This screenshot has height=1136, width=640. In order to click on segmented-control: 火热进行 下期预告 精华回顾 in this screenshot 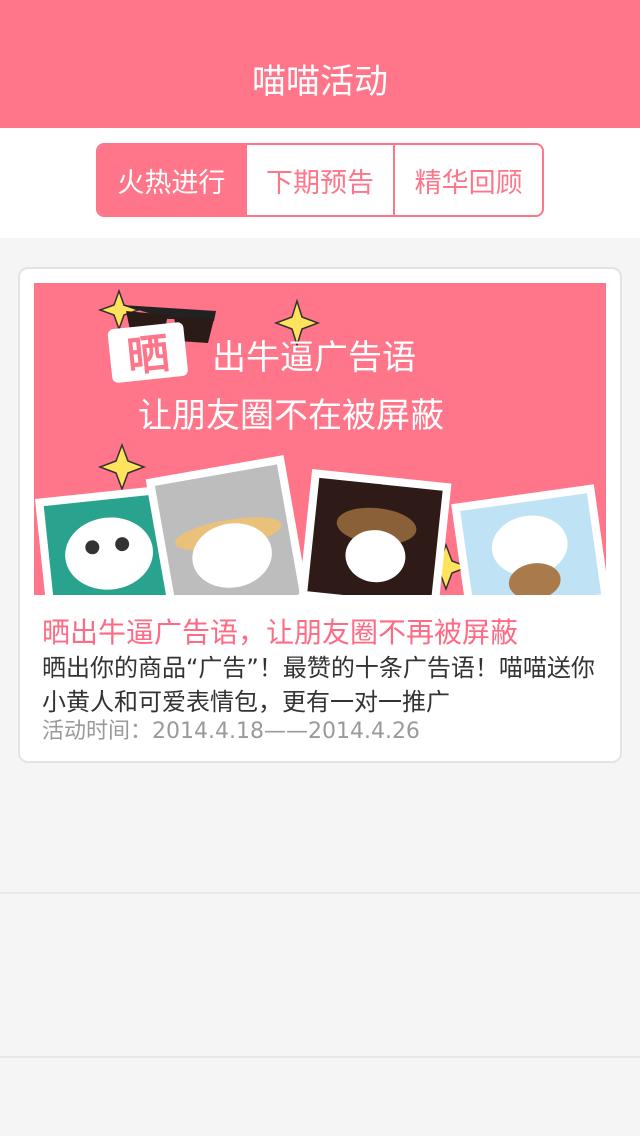, I will do `click(320, 180)`.